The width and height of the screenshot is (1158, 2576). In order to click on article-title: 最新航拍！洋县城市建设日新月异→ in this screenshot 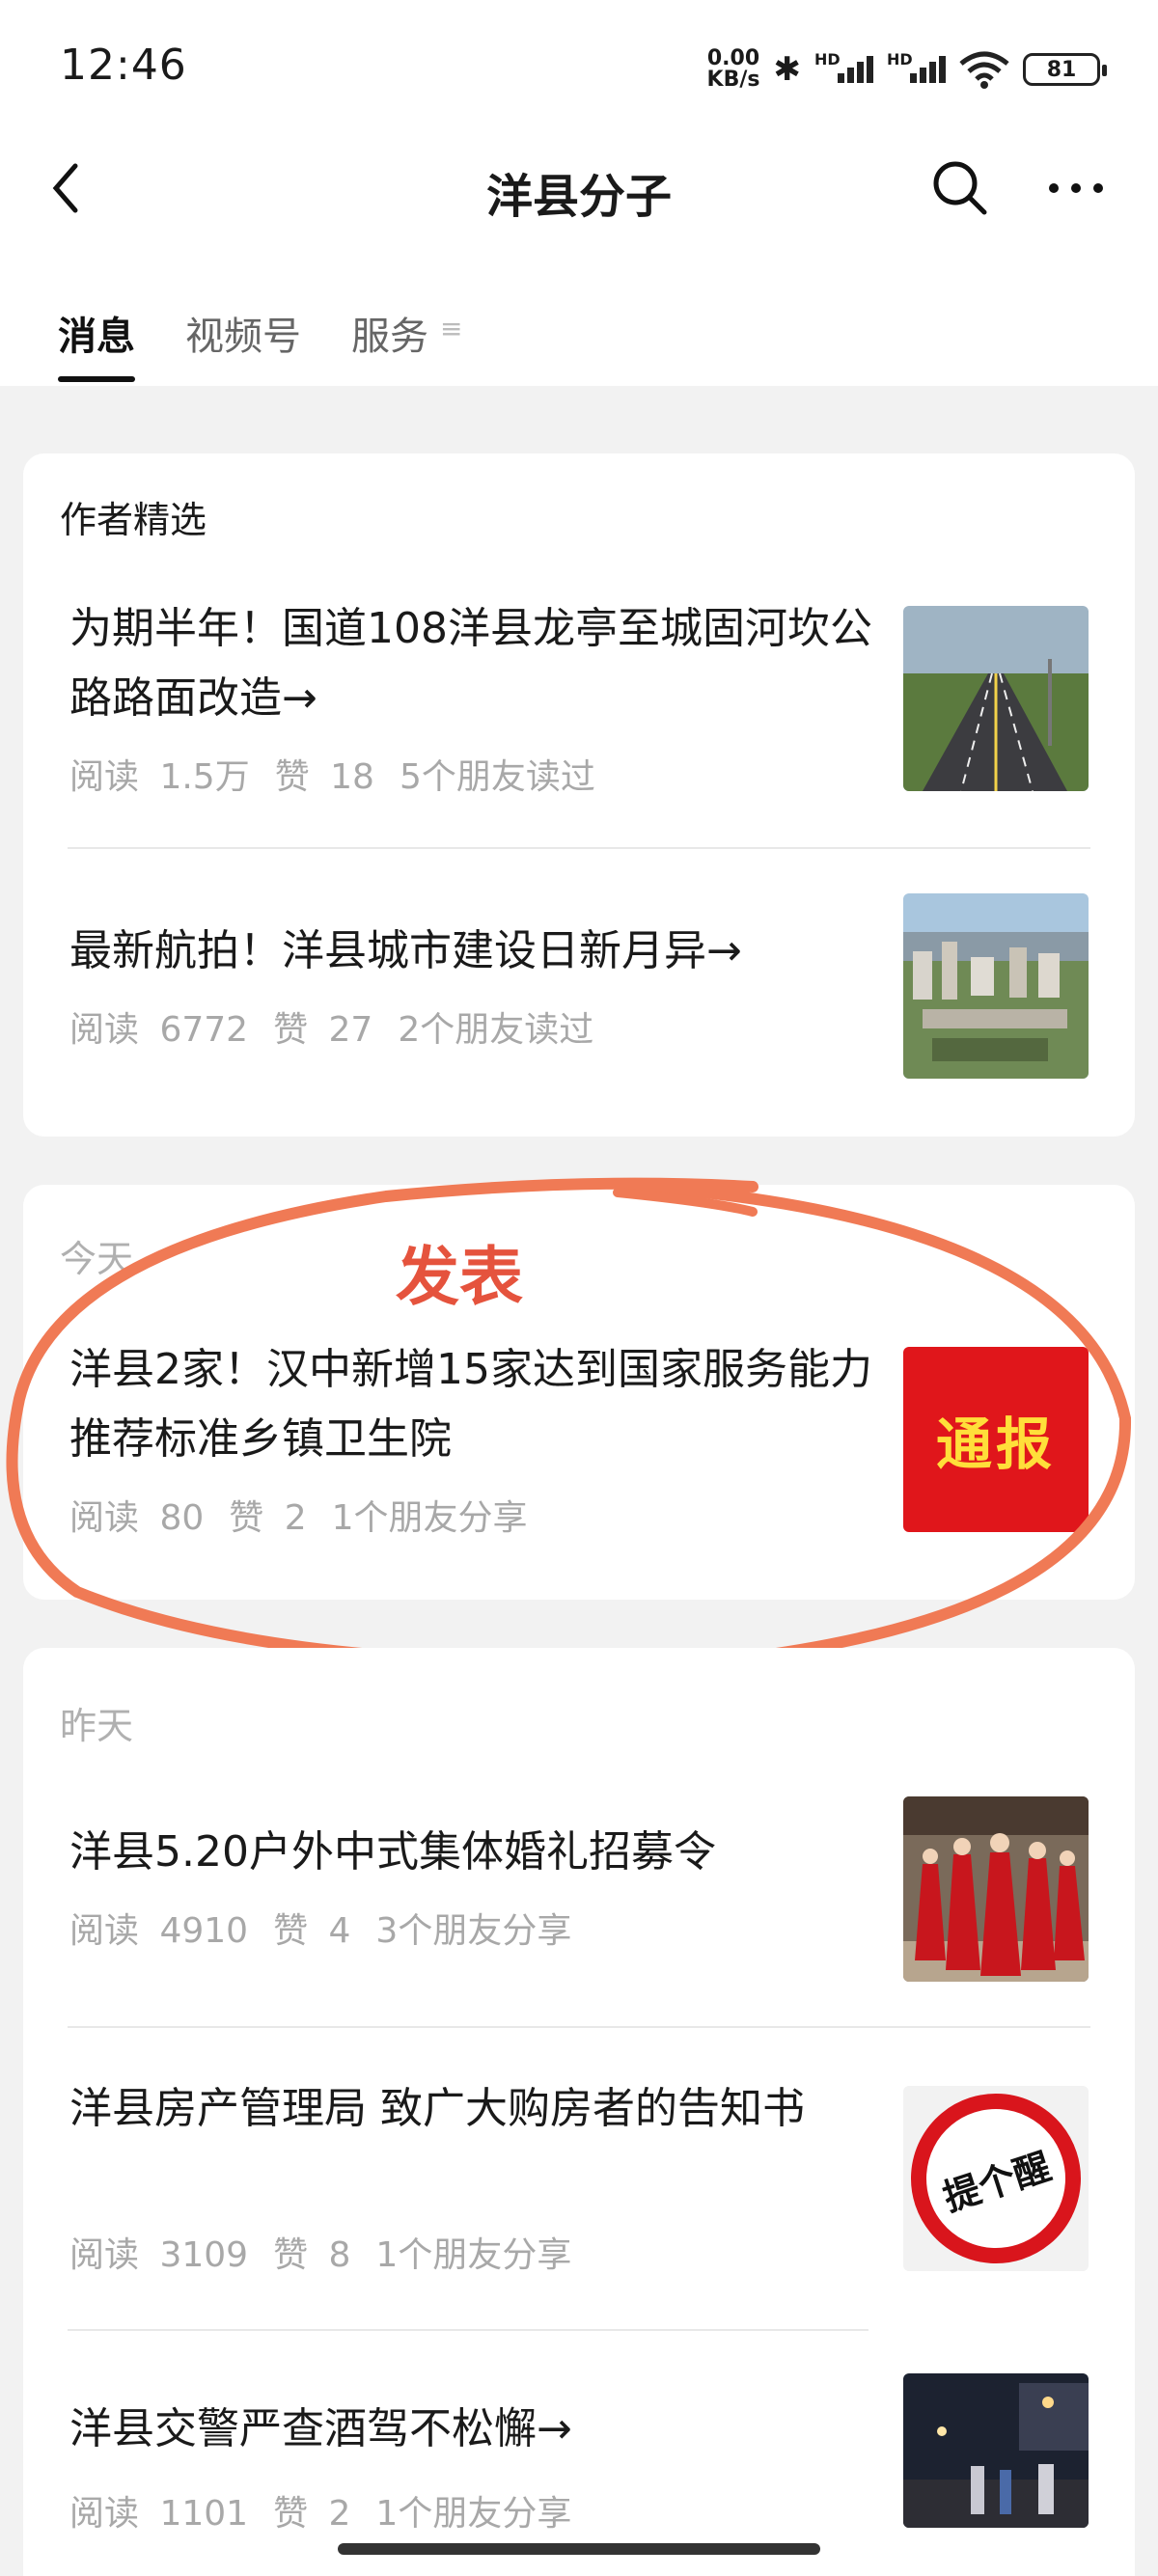, I will do `click(405, 951)`.